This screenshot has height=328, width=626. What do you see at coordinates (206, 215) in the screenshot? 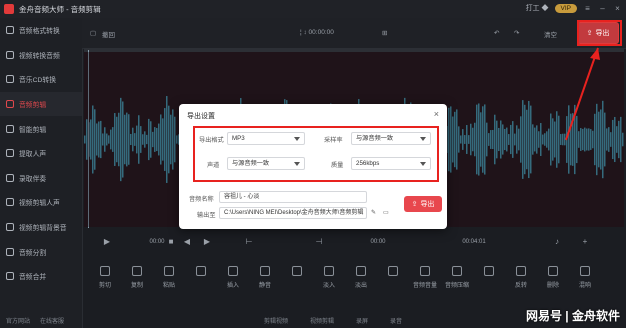
I see `output-label: 输出至` at bounding box center [206, 215].